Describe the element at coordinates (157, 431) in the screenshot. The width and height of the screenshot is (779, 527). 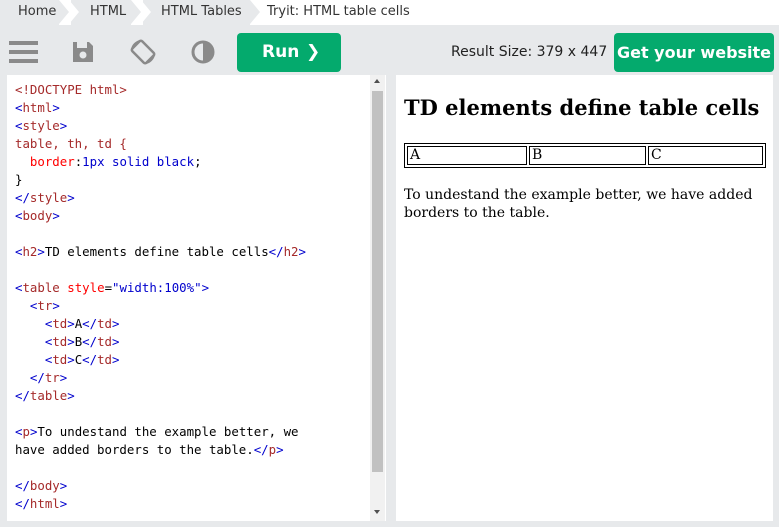
I see `code-line: <p>To undestand the example better, we` at that location.